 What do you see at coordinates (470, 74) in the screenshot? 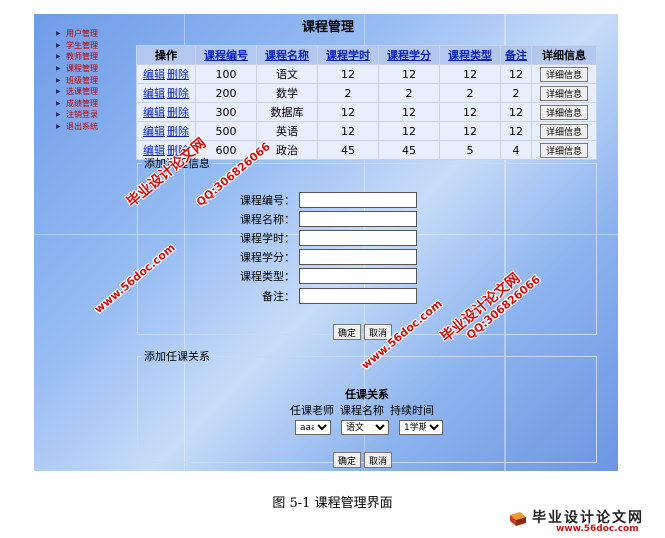
I see `cell-type: 12` at bounding box center [470, 74].